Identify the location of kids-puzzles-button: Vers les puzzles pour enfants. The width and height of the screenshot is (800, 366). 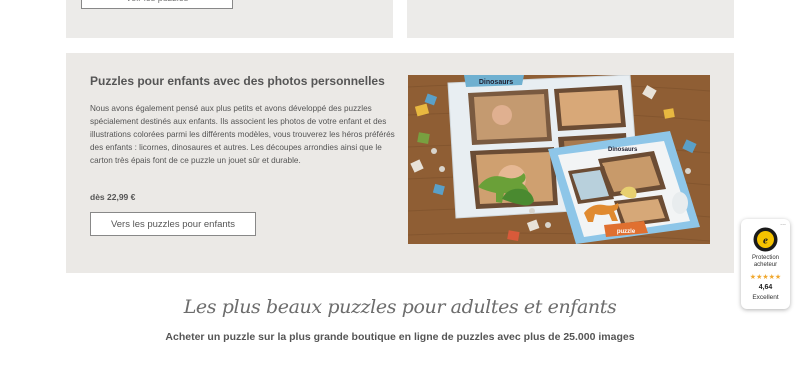
(173, 224).